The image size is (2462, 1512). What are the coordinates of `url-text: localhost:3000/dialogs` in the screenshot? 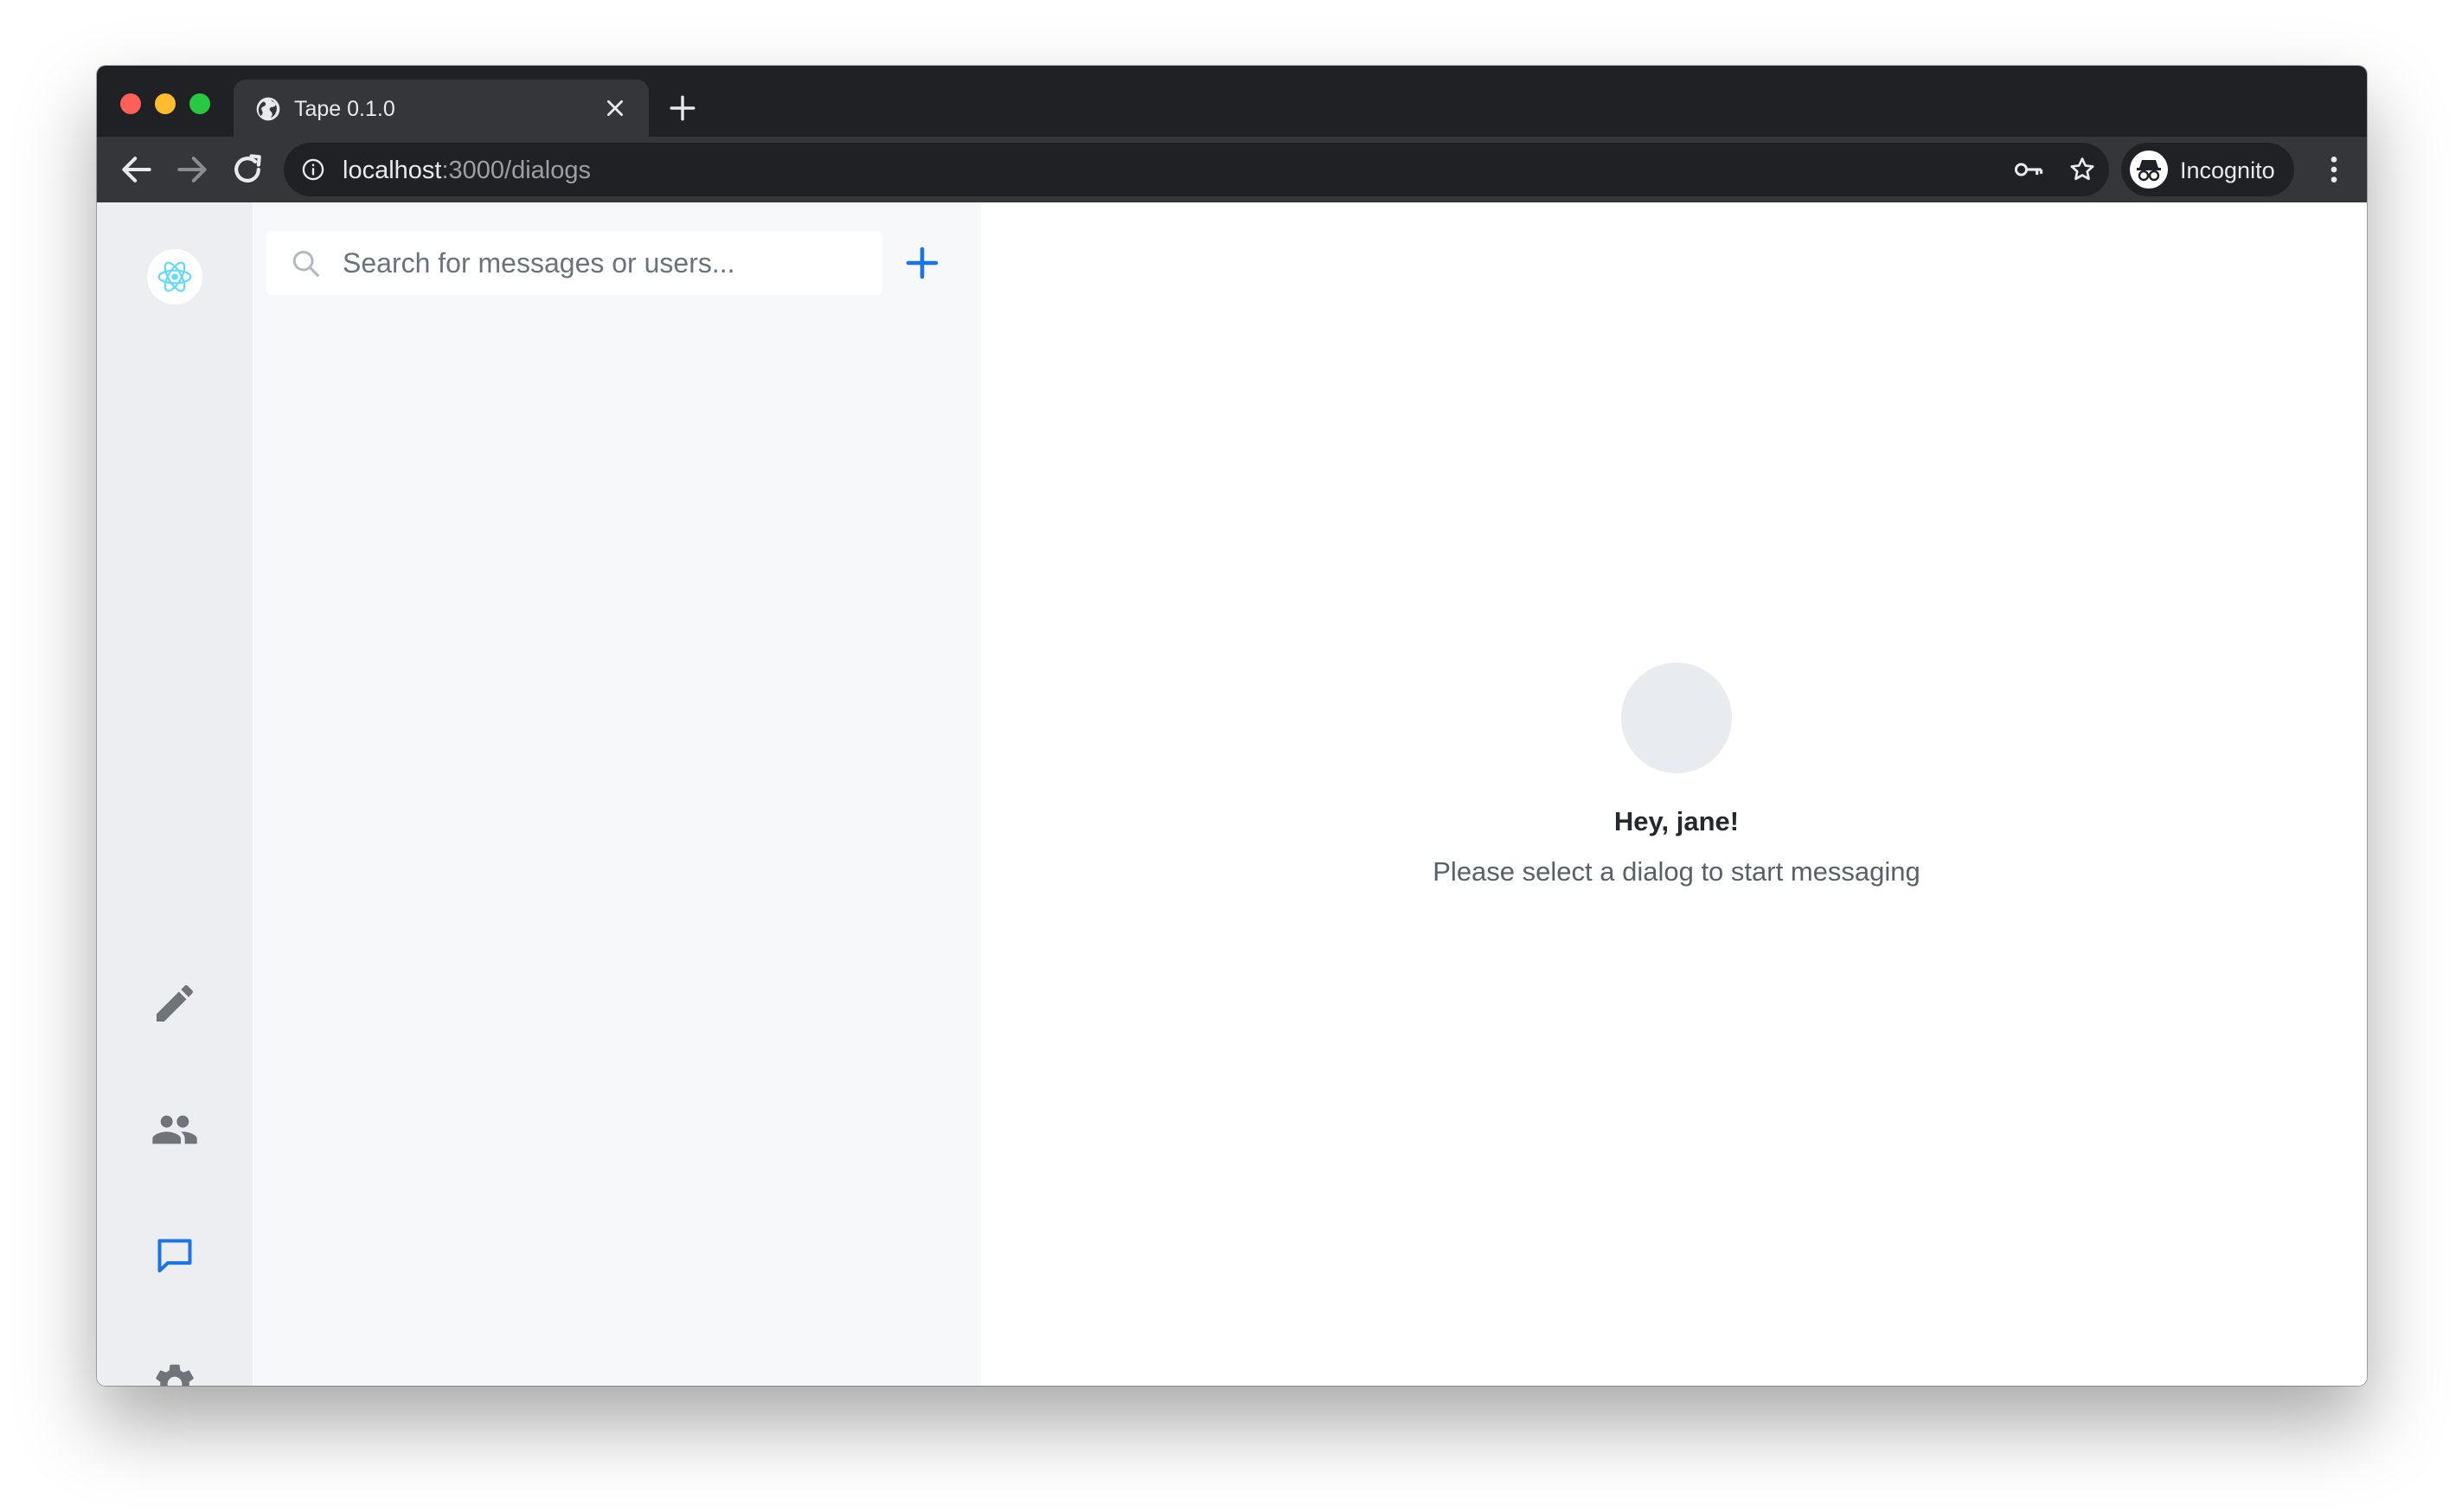 It's located at (467, 171).